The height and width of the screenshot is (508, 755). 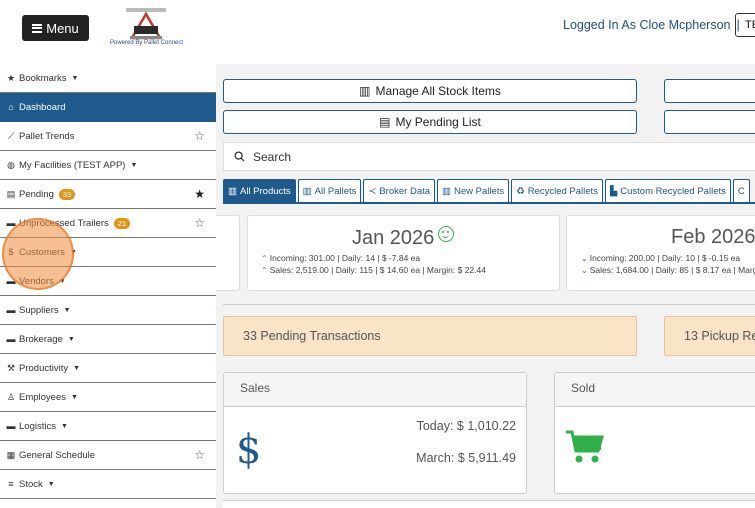 What do you see at coordinates (108, 194) in the screenshot?
I see `sidebar-item-pending: ▤ Pending 33 ★` at bounding box center [108, 194].